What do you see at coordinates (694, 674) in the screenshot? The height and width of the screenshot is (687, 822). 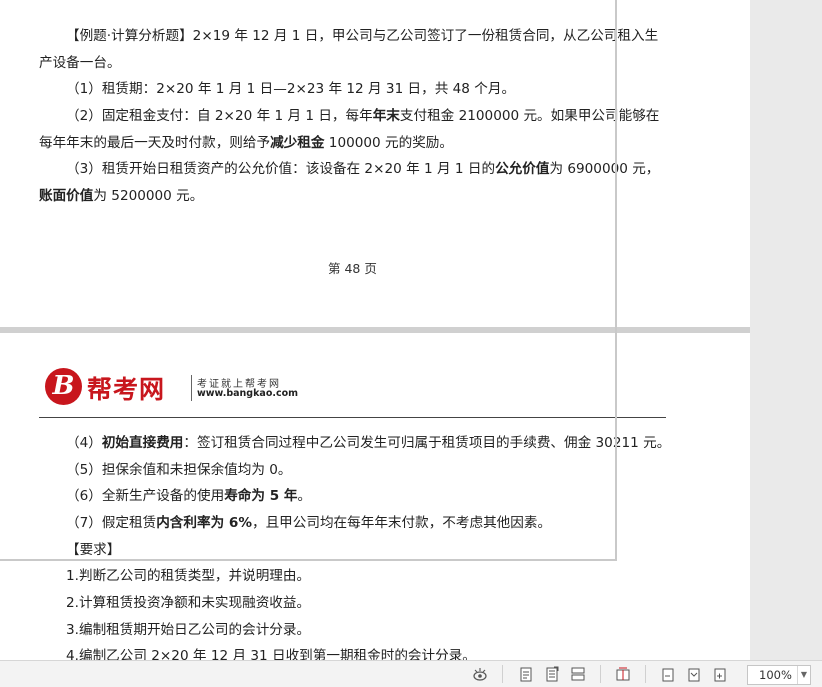 I see `zoom-fit-icon` at bounding box center [694, 674].